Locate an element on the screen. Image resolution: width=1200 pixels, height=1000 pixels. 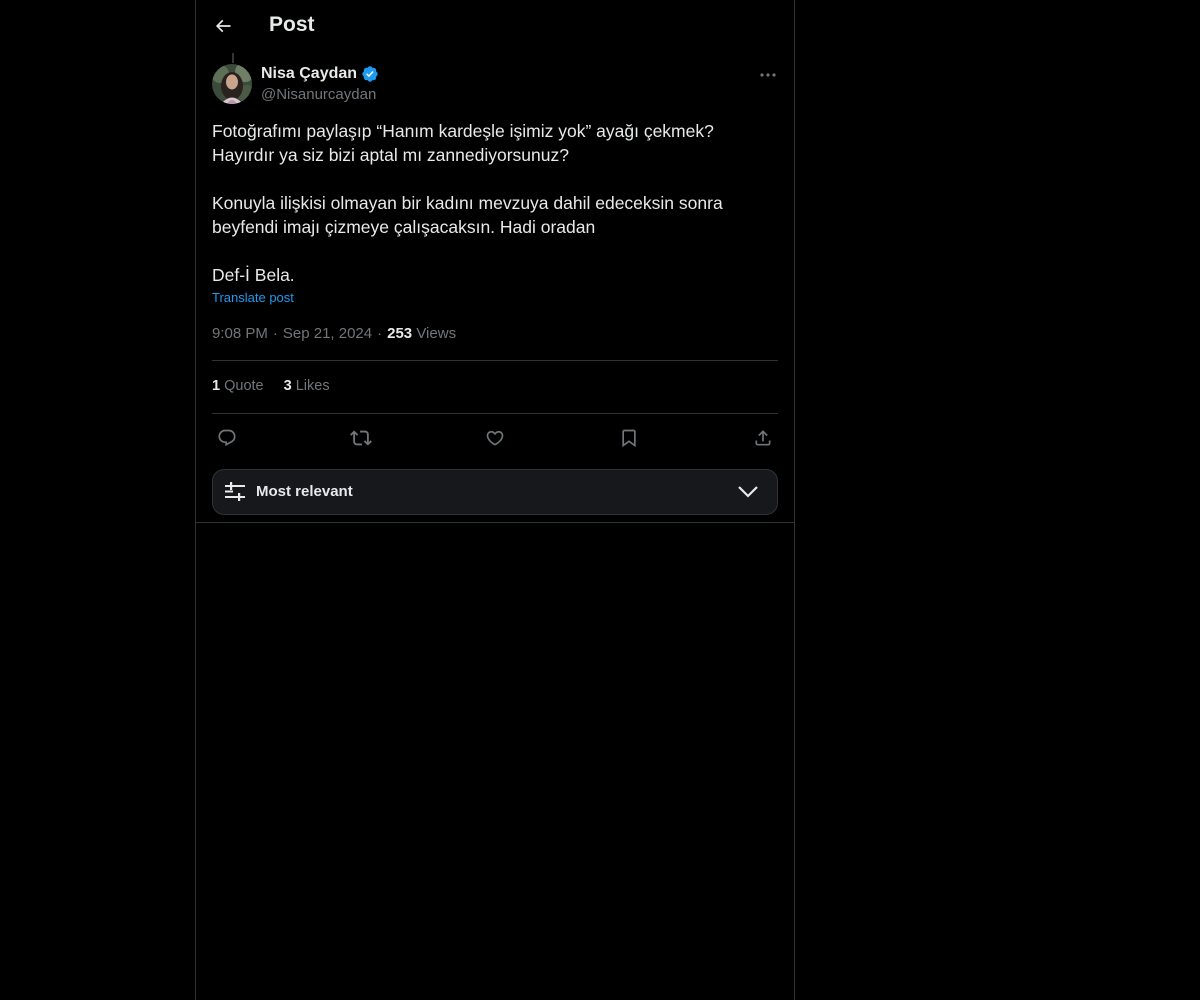
bookmark-icon is located at coordinates (629, 438).